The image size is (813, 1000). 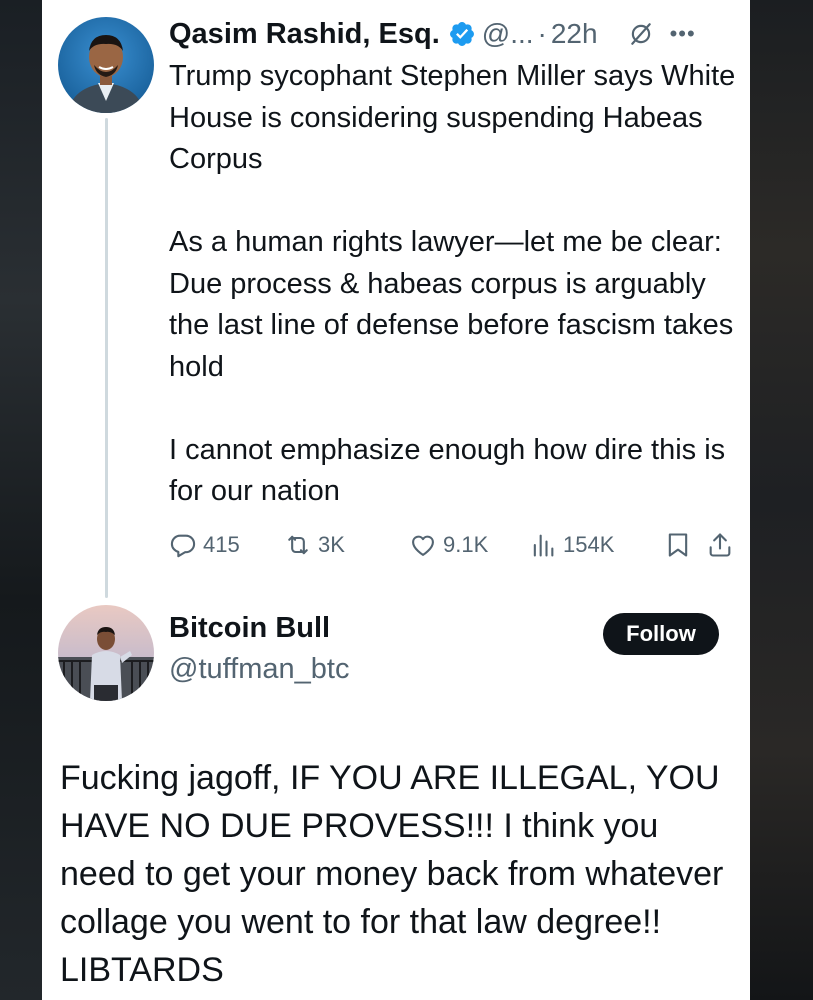 I want to click on like-button: 9.1K, so click(x=448, y=545).